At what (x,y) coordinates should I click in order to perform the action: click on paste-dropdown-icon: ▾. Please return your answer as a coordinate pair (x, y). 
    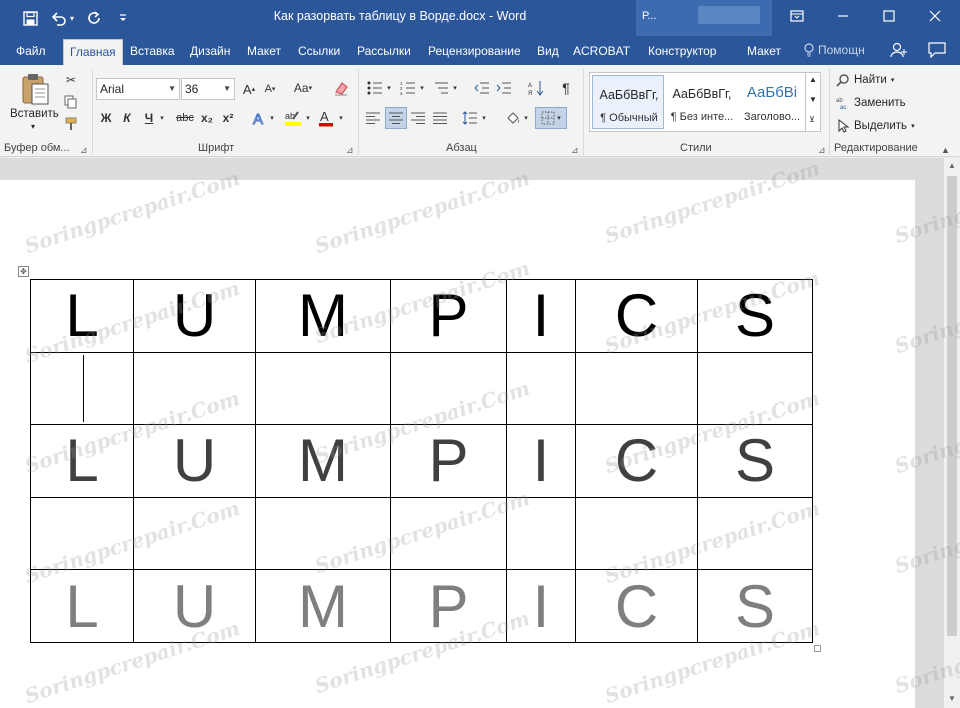
    Looking at the image, I should click on (33, 126).